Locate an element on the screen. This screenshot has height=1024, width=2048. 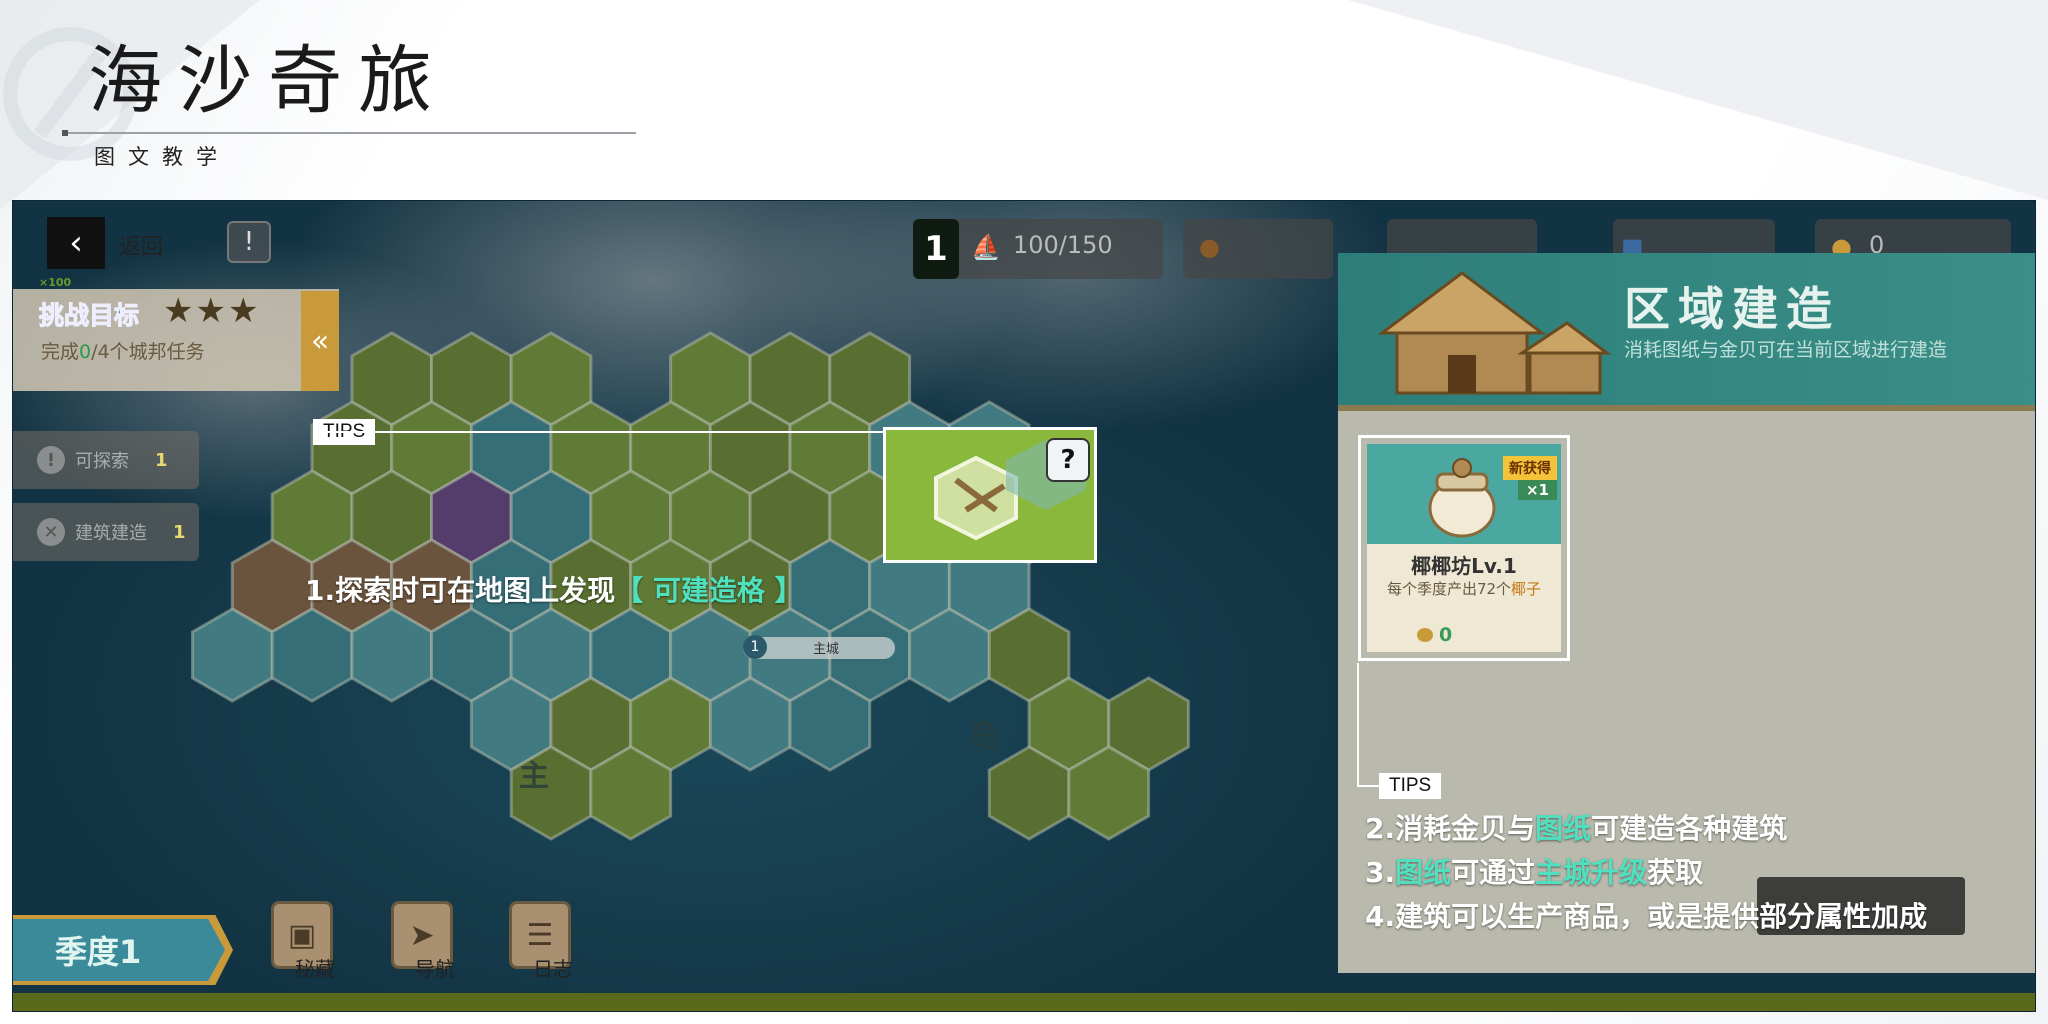
capacity-text: 100/150 is located at coordinates (1063, 245).